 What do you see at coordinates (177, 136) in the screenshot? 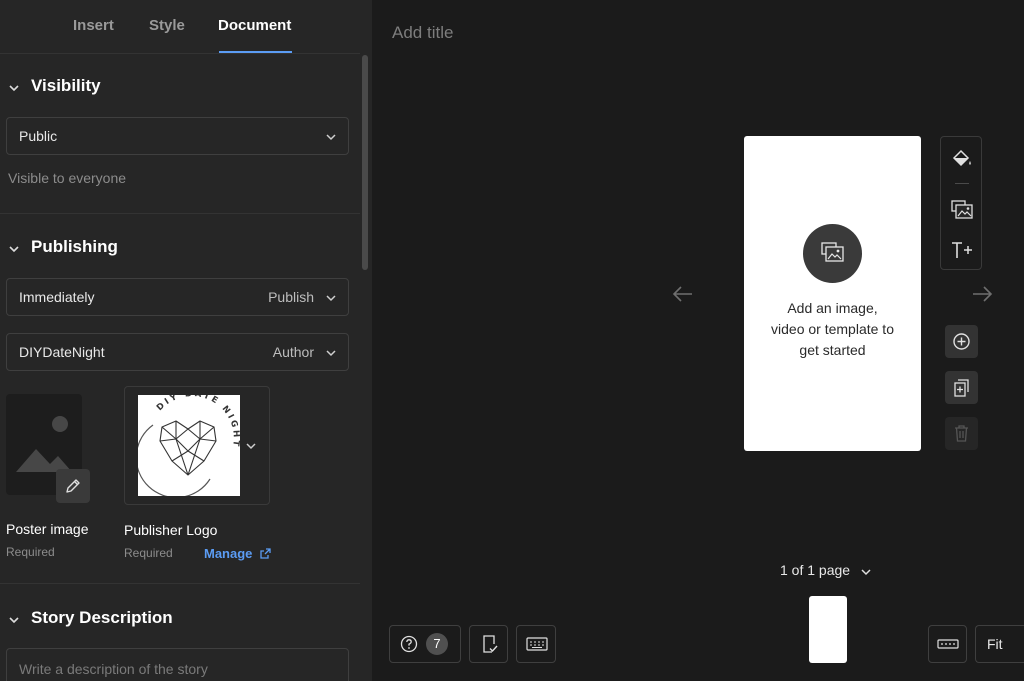
I see `visibility-select: Public` at bounding box center [177, 136].